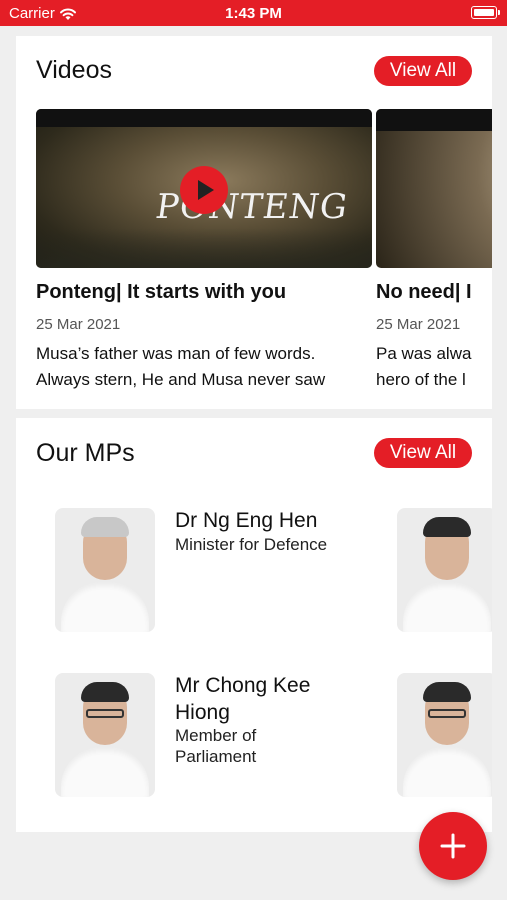  I want to click on status-time: 1:43 PM, so click(253, 13).